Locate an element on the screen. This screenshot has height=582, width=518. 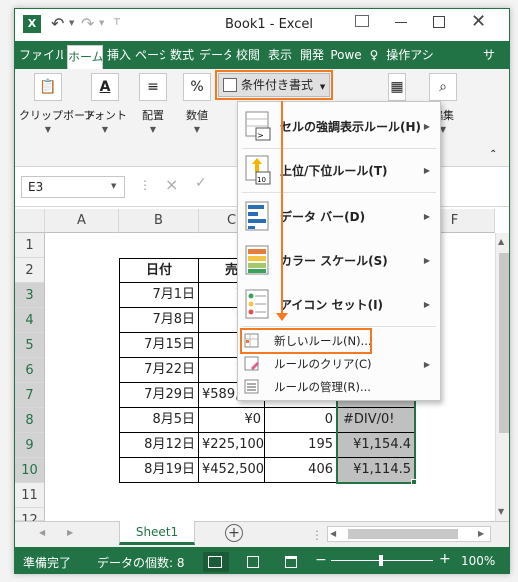
row-header: 3 is located at coordinates (30, 295).